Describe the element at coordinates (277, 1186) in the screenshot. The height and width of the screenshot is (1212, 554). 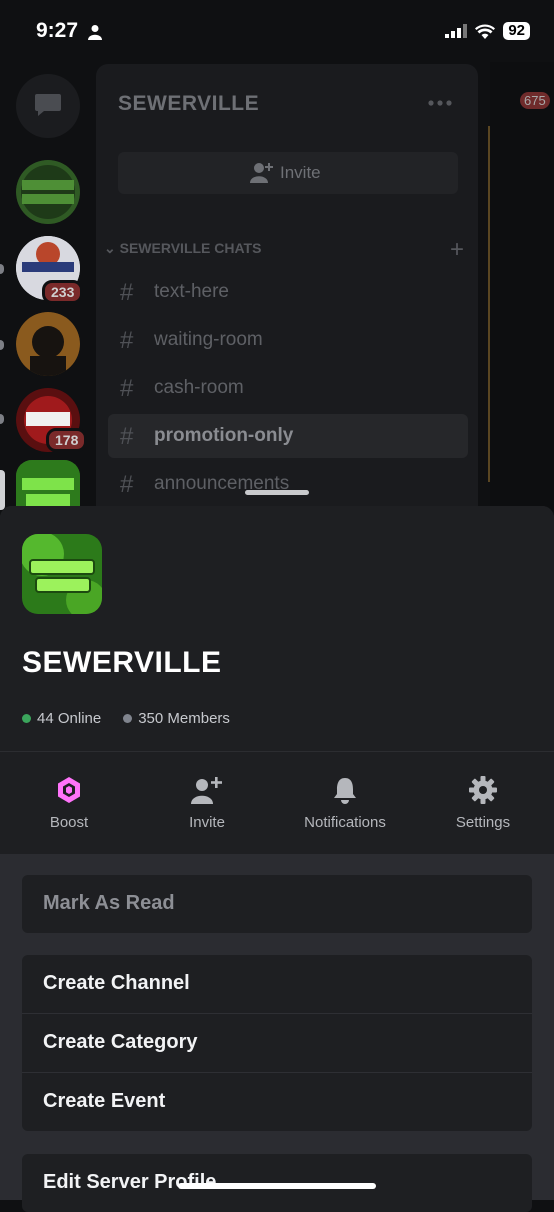
I see `home-indicator` at that location.